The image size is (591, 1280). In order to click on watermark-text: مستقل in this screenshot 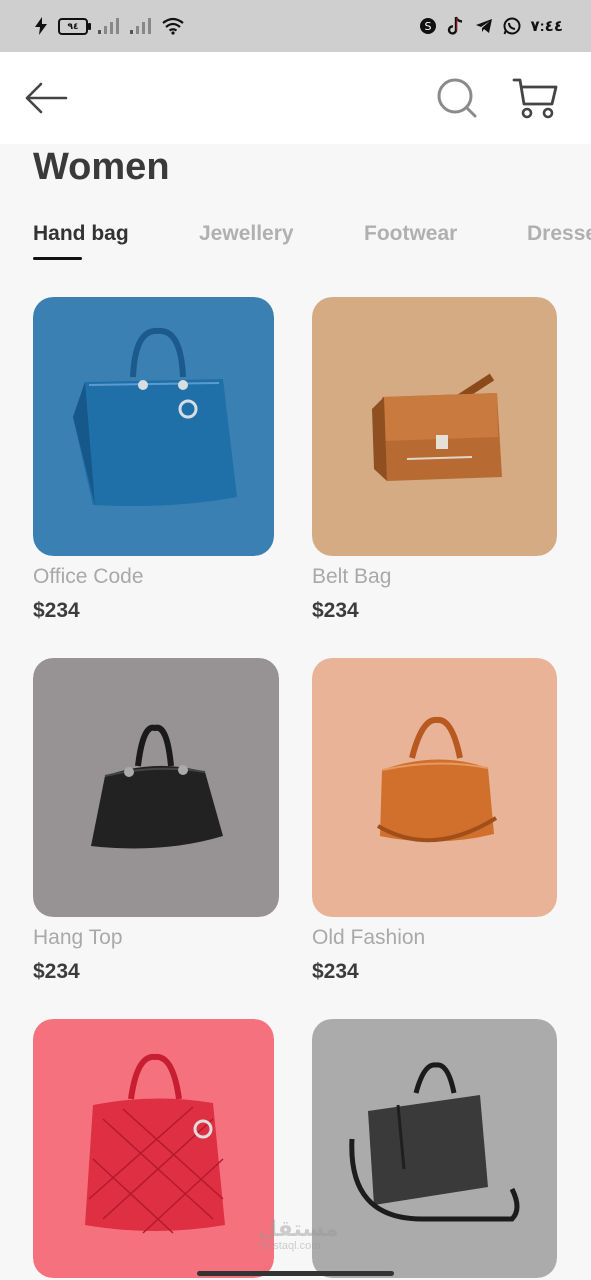, I will do `click(298, 1228)`.